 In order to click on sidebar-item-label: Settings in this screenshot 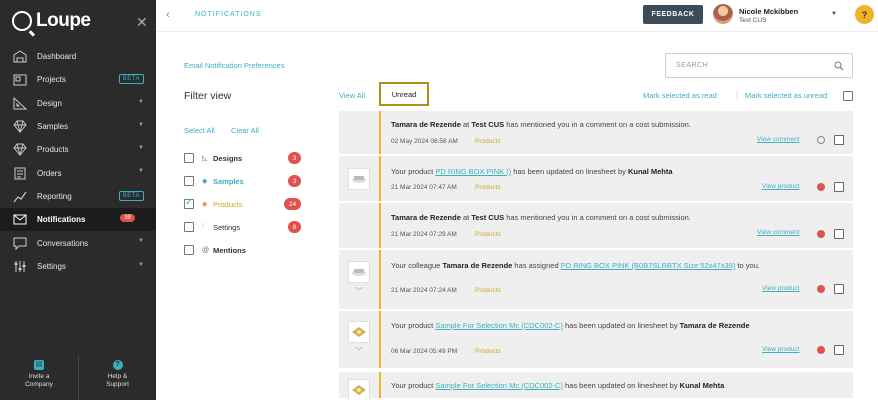, I will do `click(51, 266)`.